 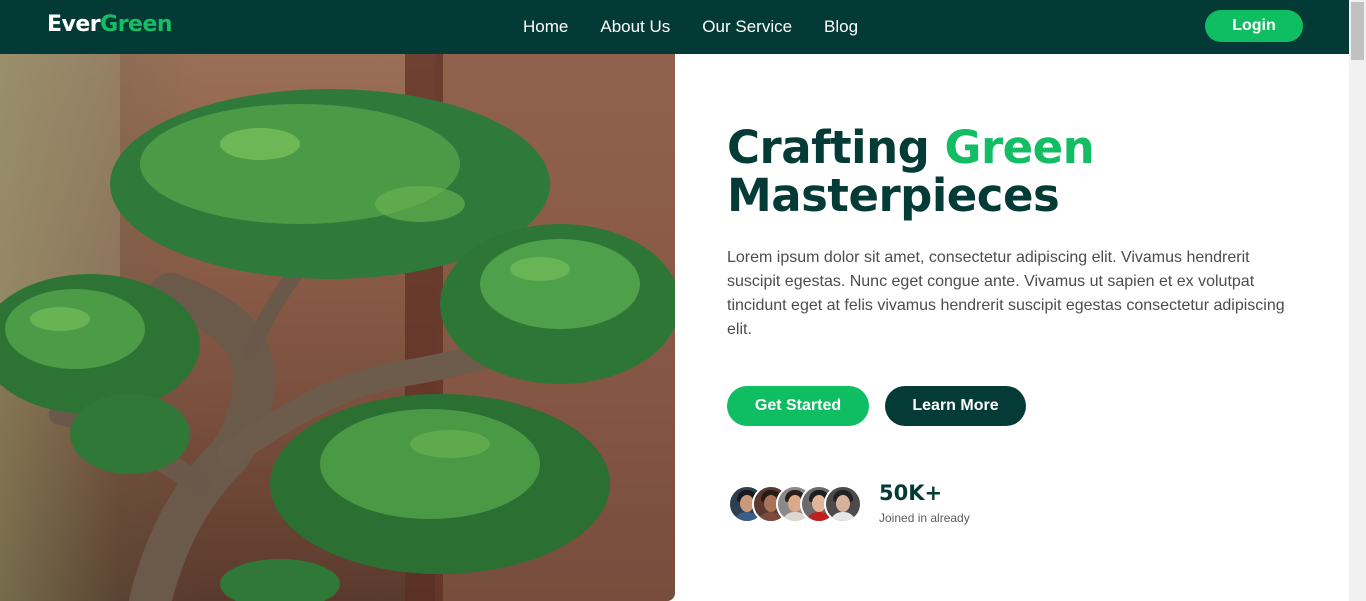 What do you see at coordinates (924, 518) in the screenshot?
I see `joined-label: Joined in already` at bounding box center [924, 518].